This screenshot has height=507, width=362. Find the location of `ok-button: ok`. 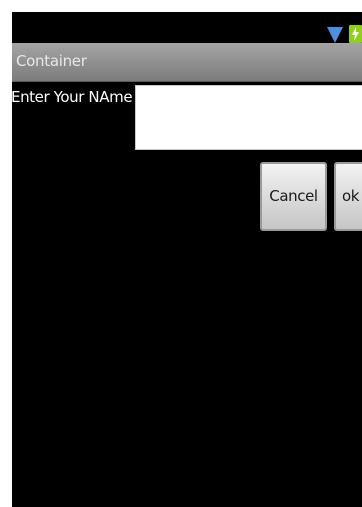

ok-button: ok is located at coordinates (348, 196).